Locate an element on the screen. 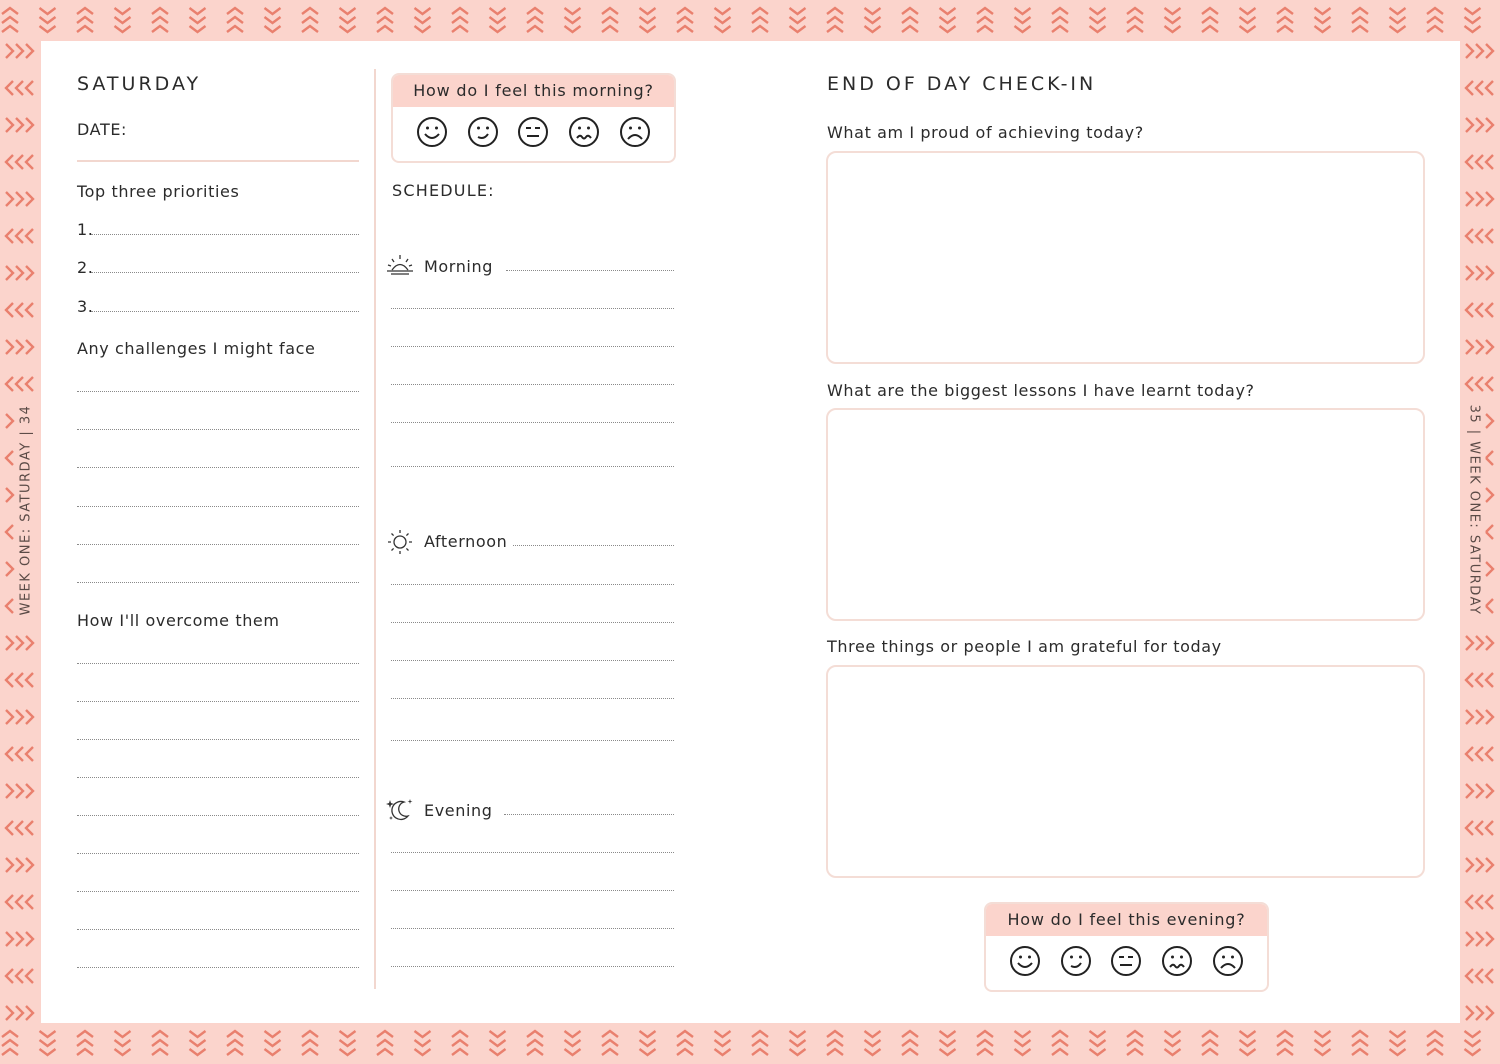 This screenshot has height=1064, width=1500. checkin-title: END OF DAY CHECK-IN is located at coordinates (962, 84).